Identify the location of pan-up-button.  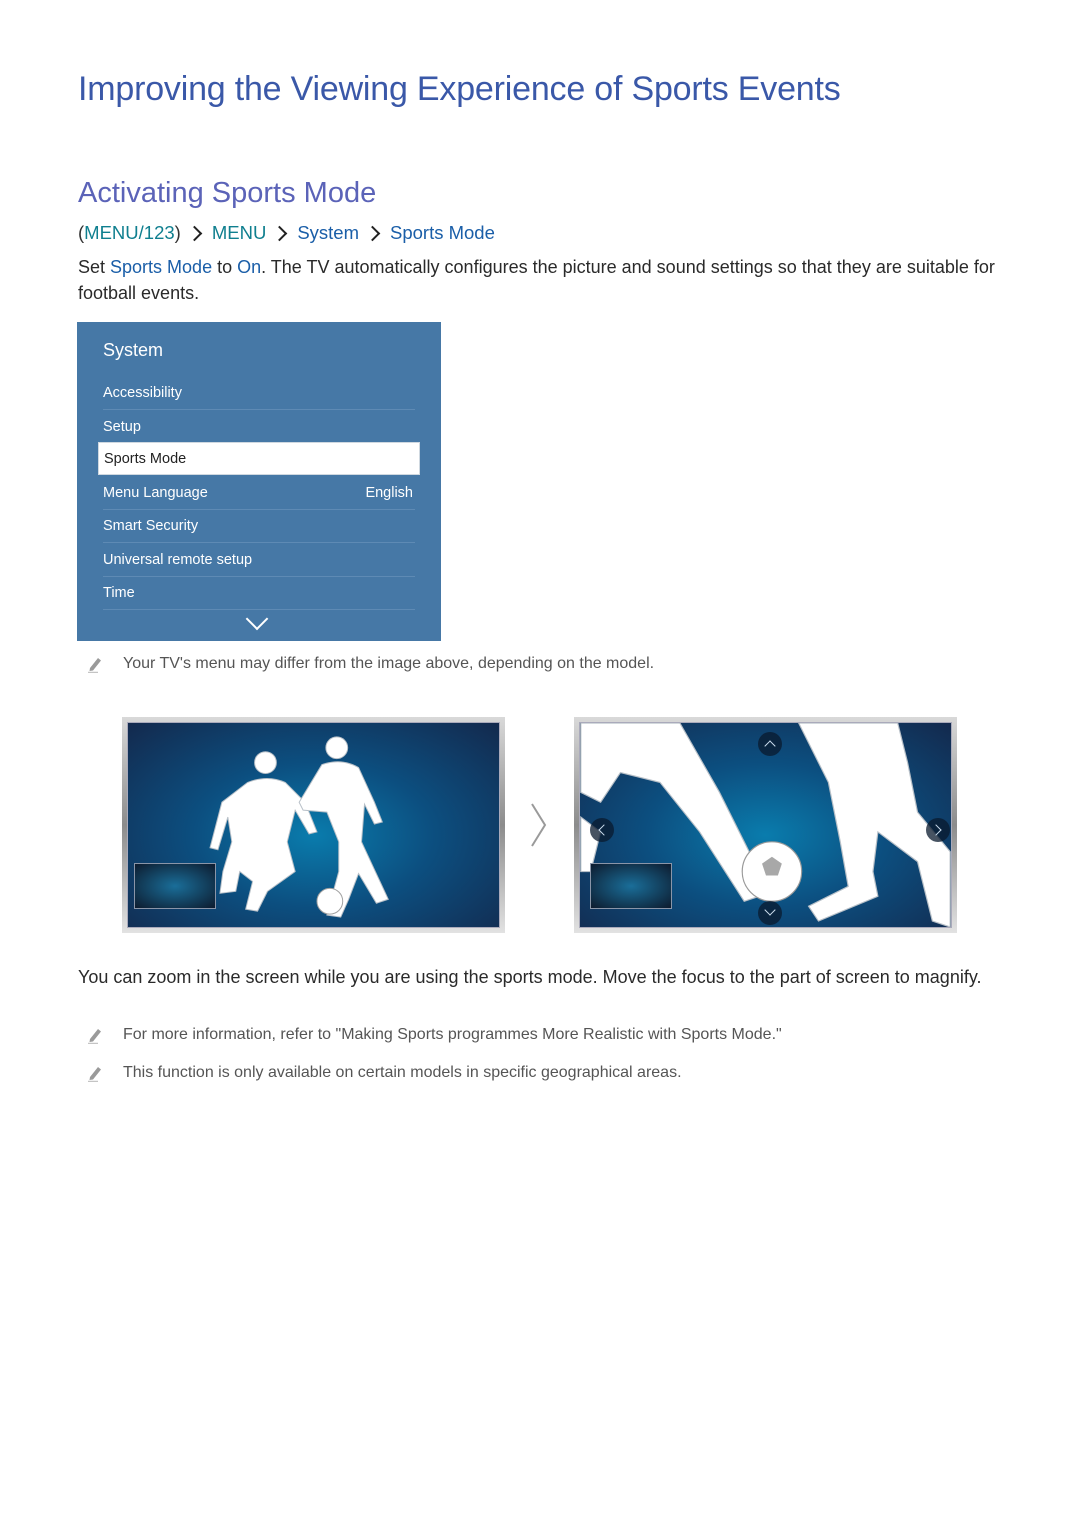
(770, 744).